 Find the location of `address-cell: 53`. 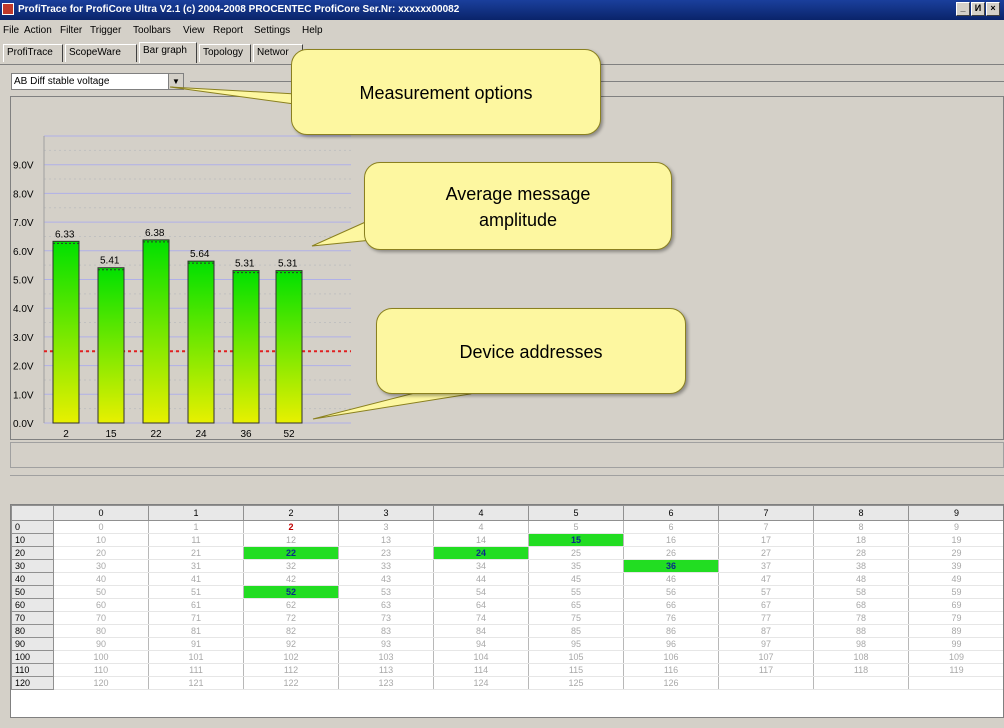

address-cell: 53 is located at coordinates (386, 592).